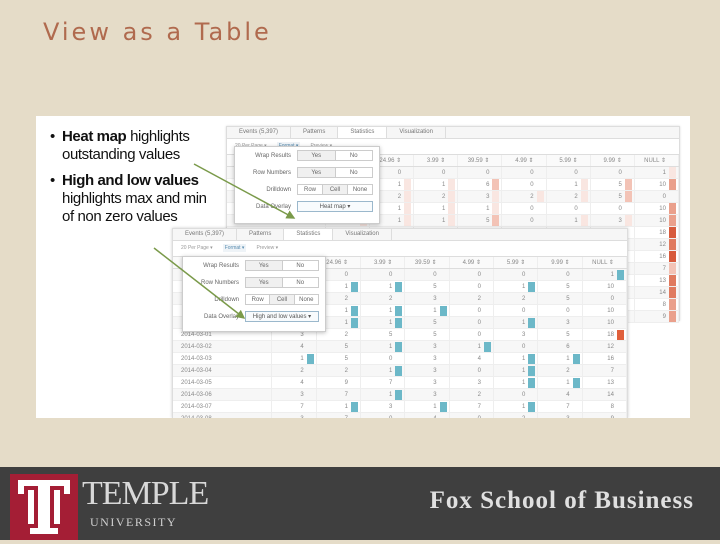 Image resolution: width=720 pixels, height=544 pixels. I want to click on per-page-dropdown: 20 Per Page ▾, so click(197, 248).